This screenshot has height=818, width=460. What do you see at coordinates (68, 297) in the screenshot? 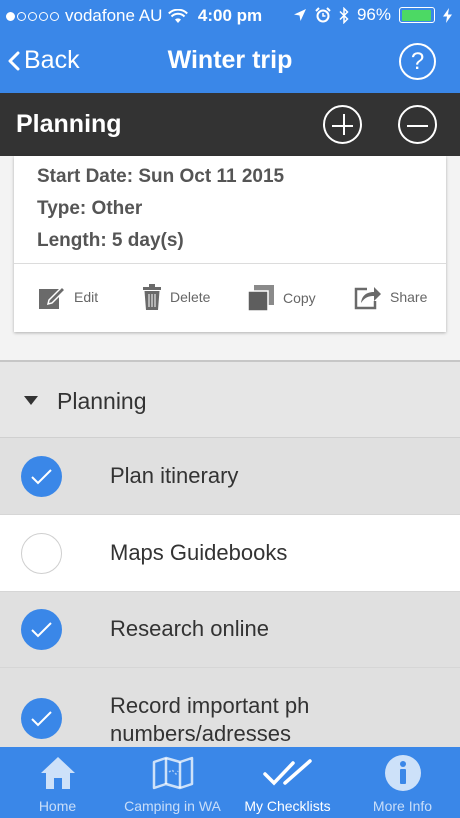
I see `edit-button: Edit` at bounding box center [68, 297].